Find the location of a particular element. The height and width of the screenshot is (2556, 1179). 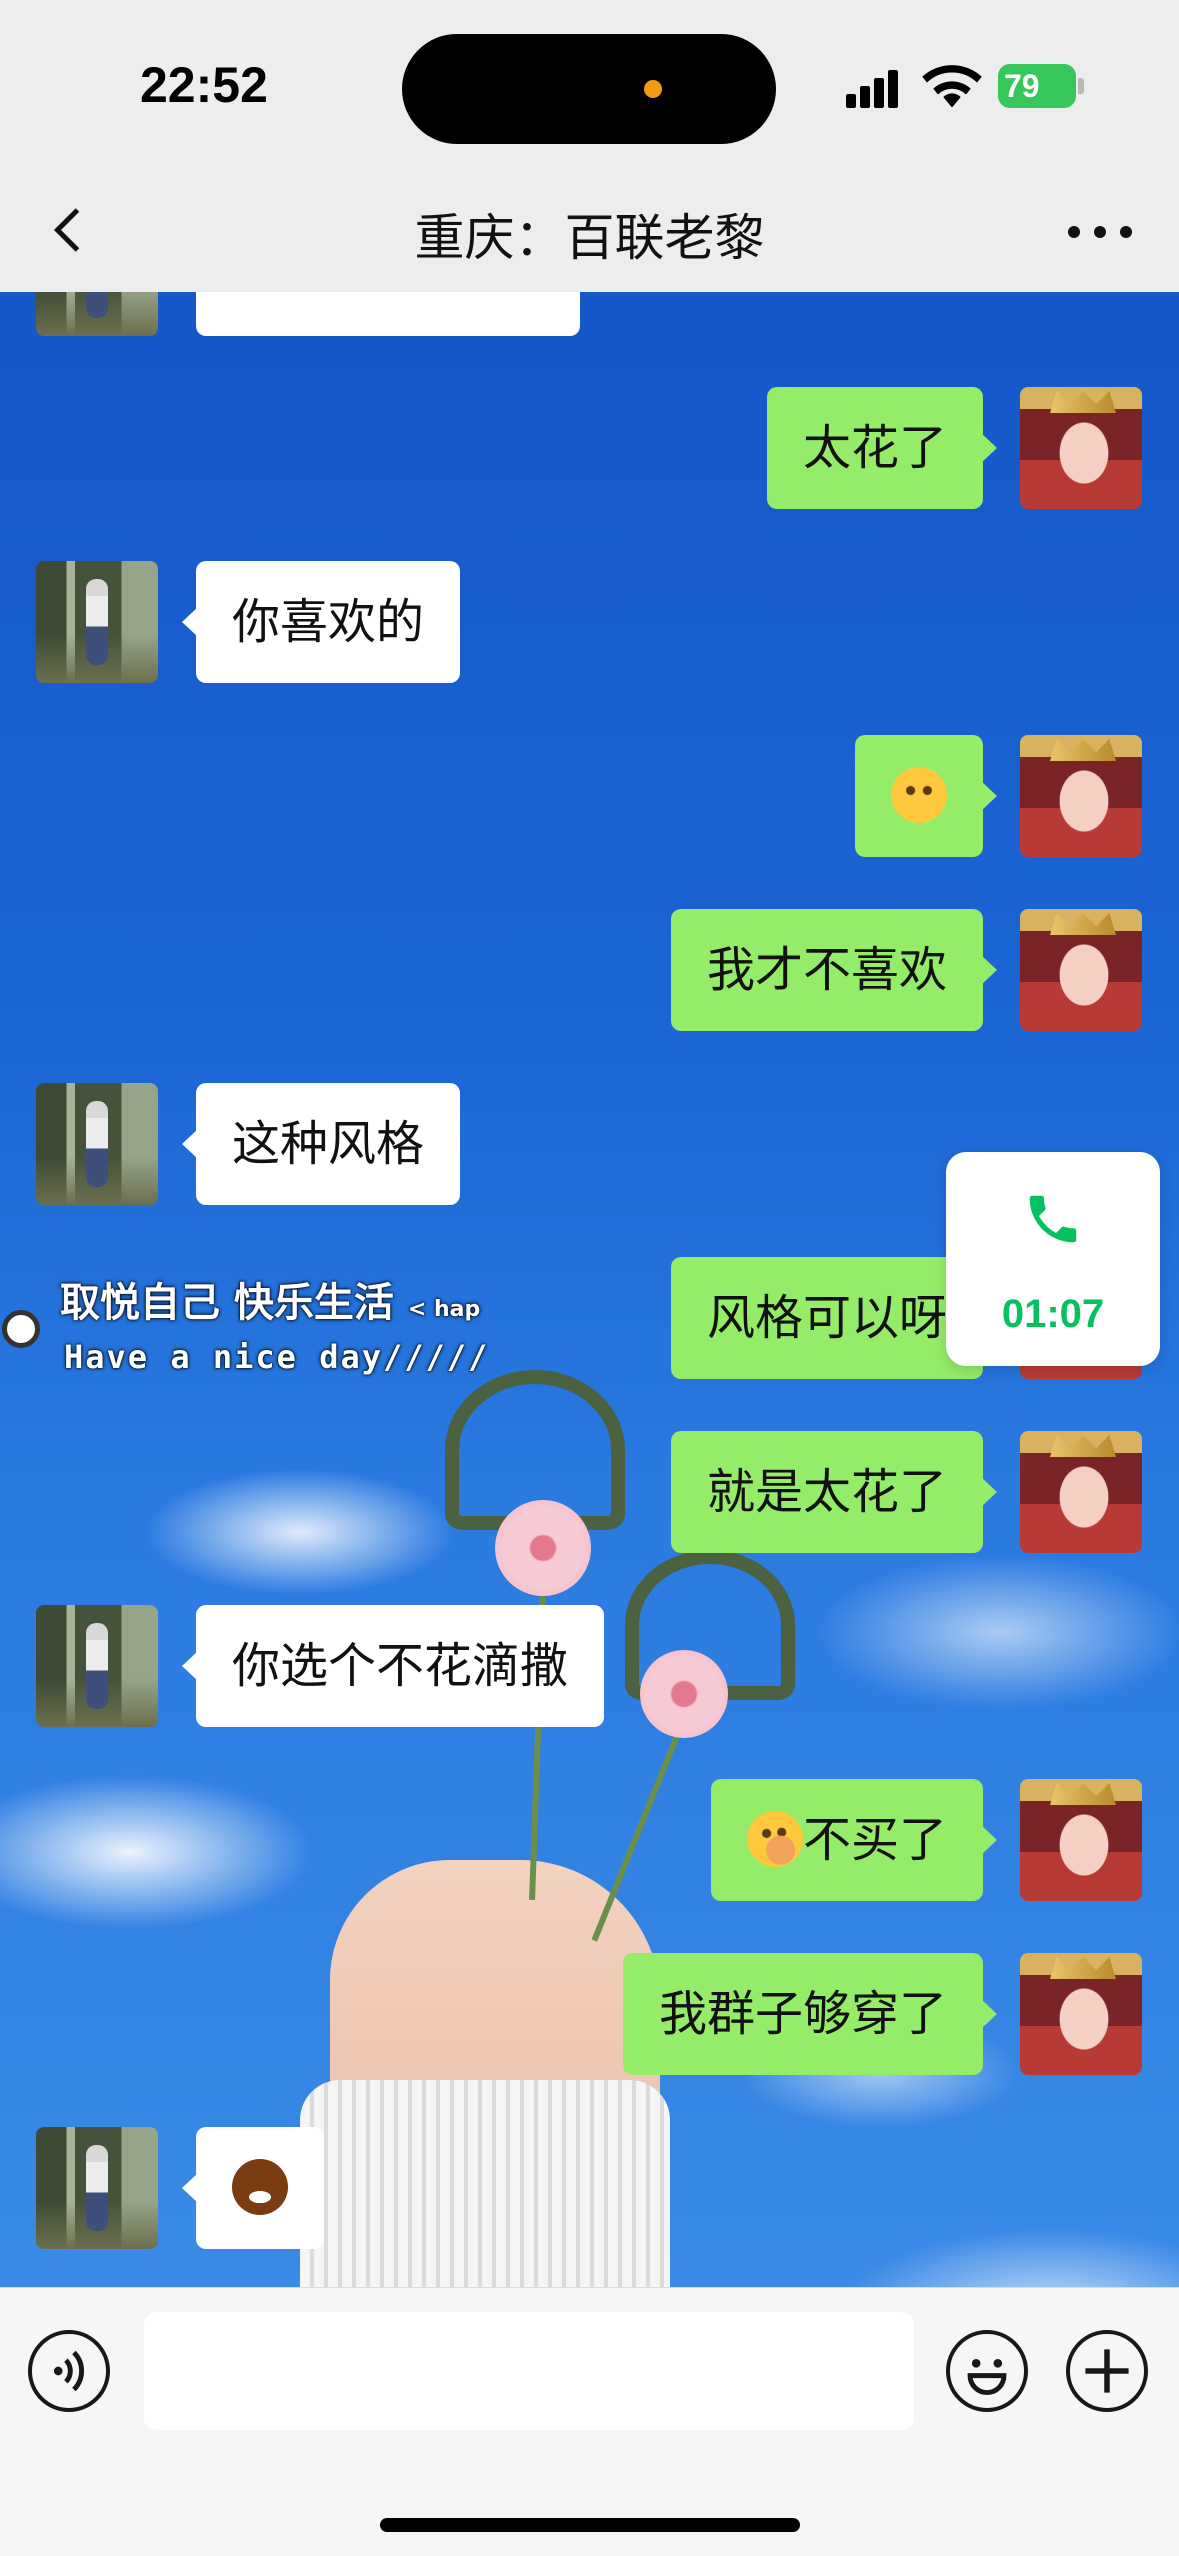

voice-icon is located at coordinates (69, 2371).